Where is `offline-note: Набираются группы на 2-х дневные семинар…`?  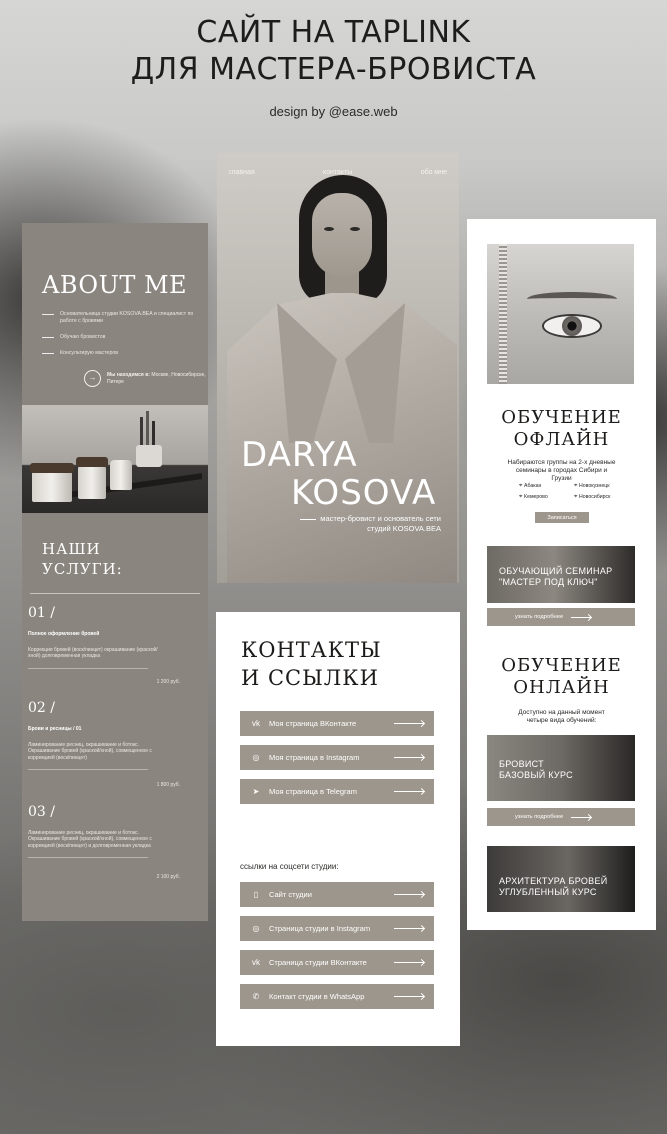
offline-note: Набираются группы на 2-х дневные семинар… is located at coordinates (561, 470).